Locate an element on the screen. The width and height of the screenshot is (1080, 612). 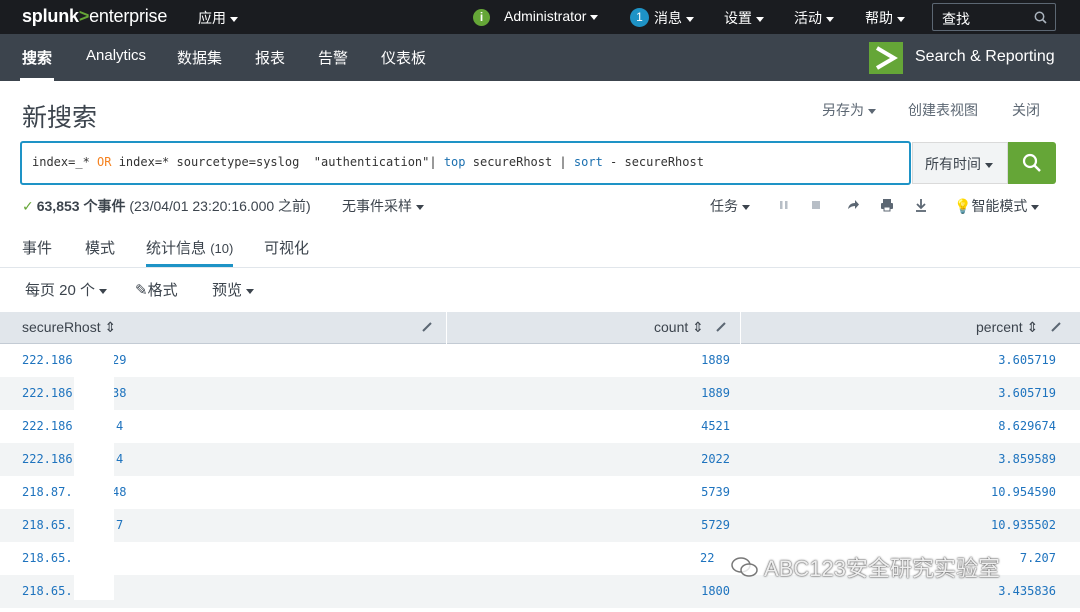
search-button is located at coordinates (1032, 163).